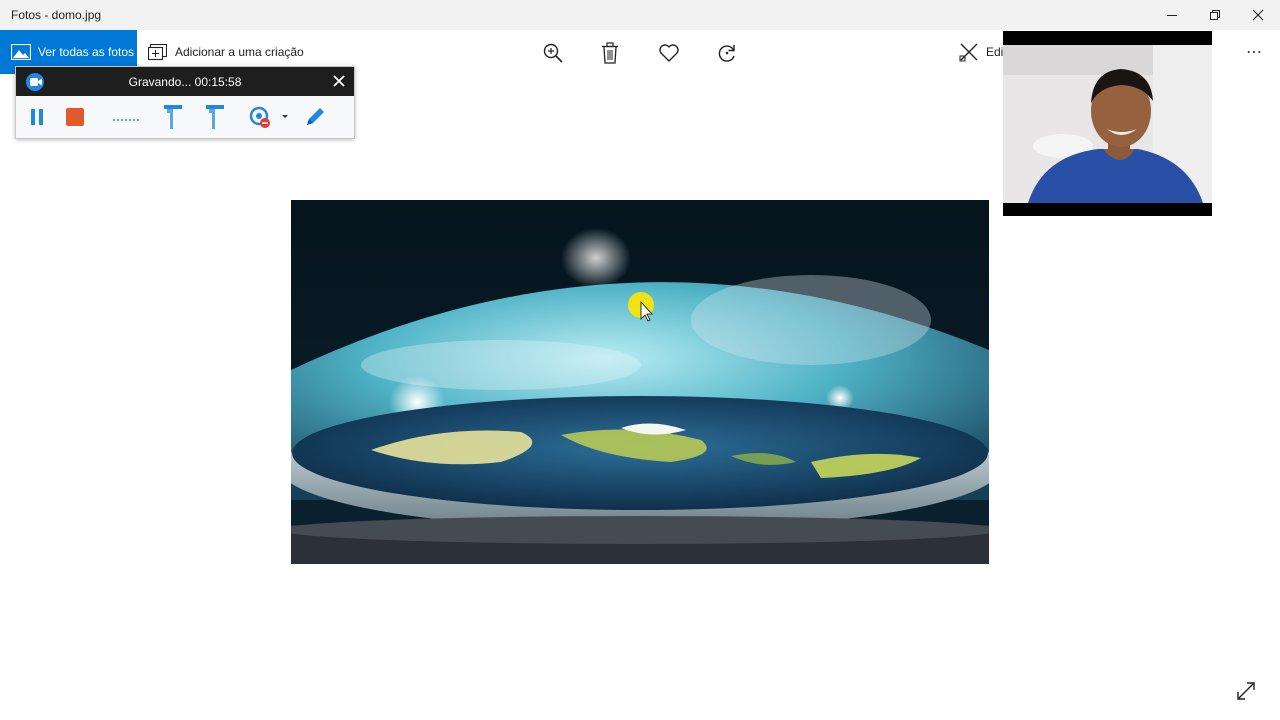 Image resolution: width=1280 pixels, height=720 pixels. I want to click on draw-button, so click(315, 117).